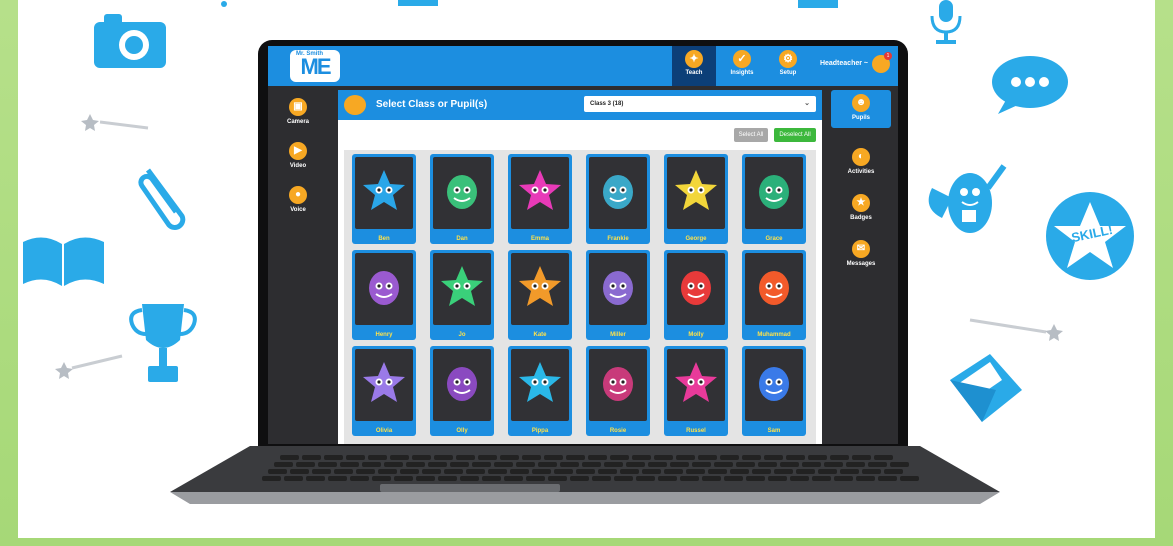 The height and width of the screenshot is (546, 1173). What do you see at coordinates (774, 295) in the screenshot?
I see `pupil-card: Muhammad` at bounding box center [774, 295].